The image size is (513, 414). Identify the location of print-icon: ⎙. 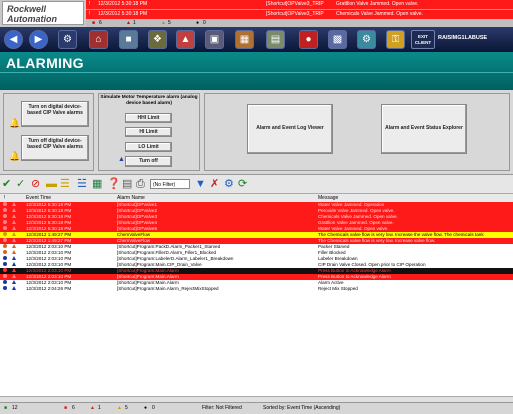
(140, 184).